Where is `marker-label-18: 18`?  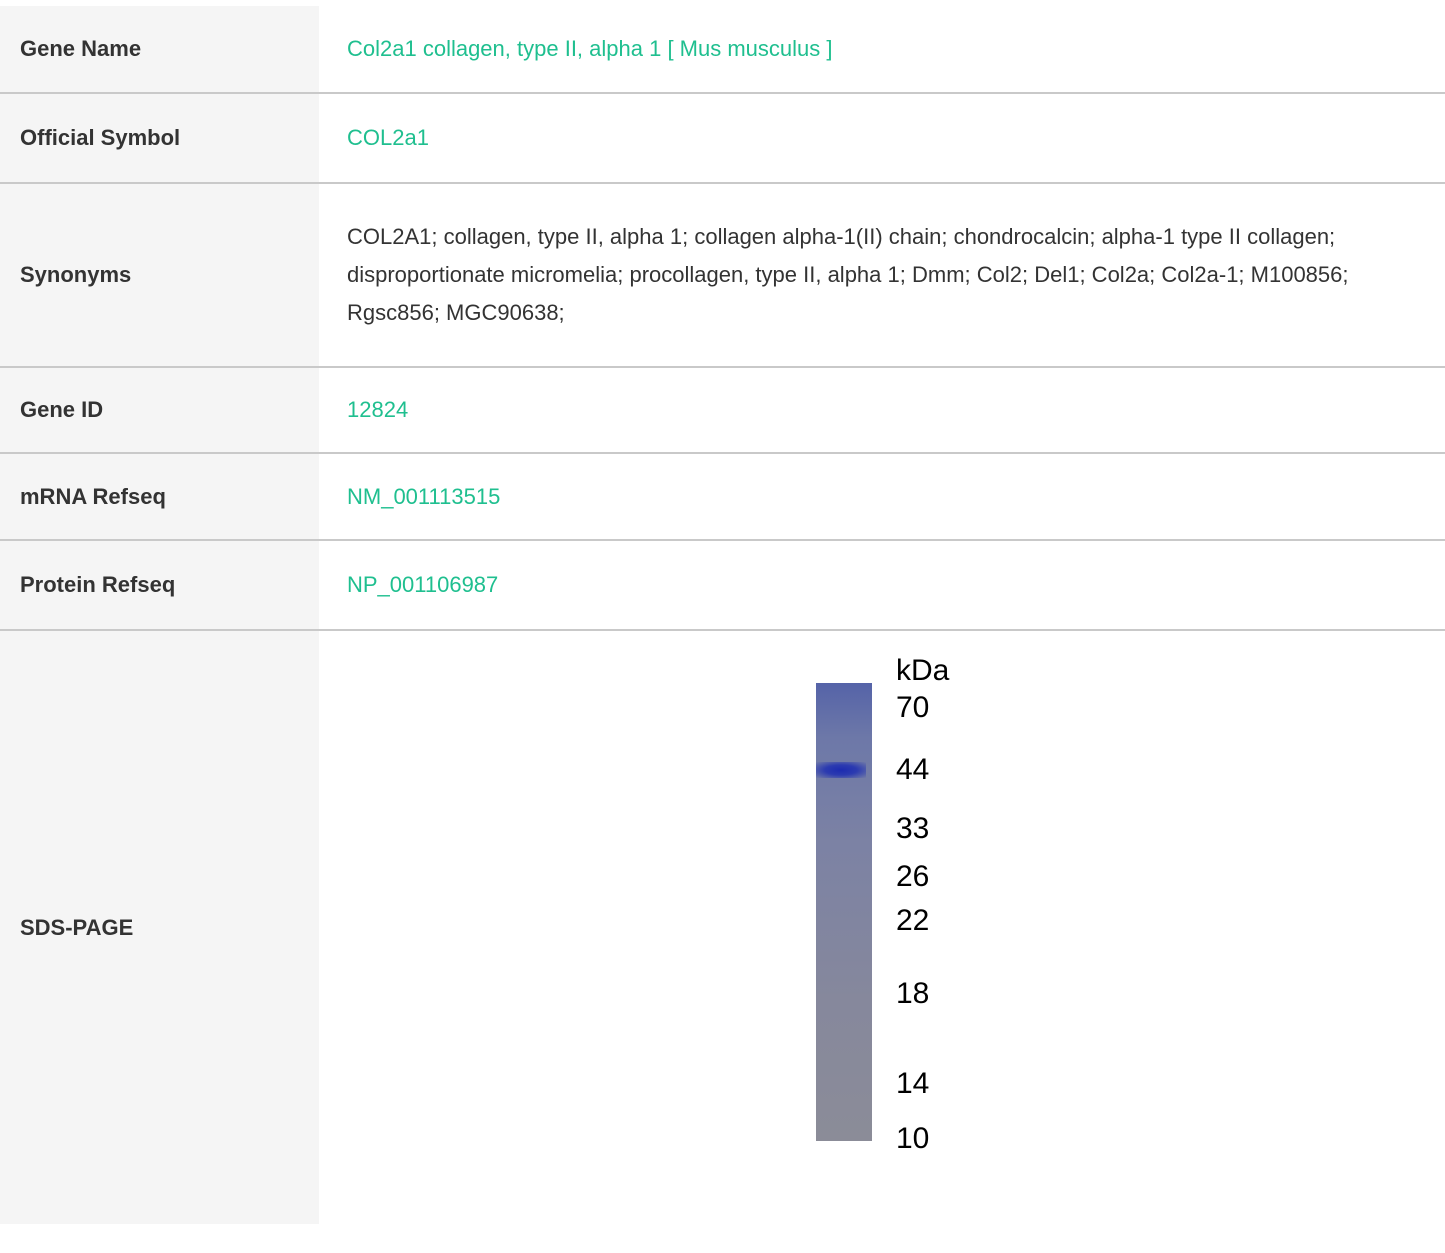 marker-label-18: 18 is located at coordinates (913, 993).